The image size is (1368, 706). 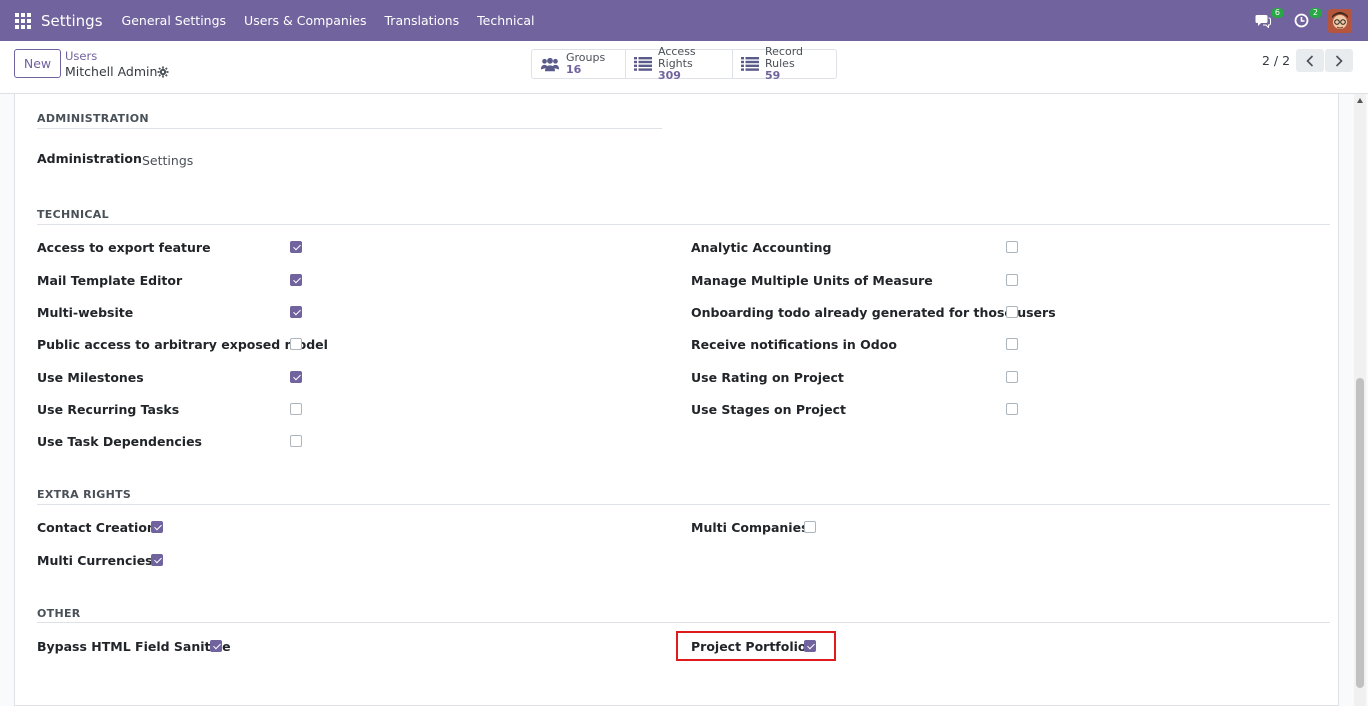 What do you see at coordinates (812, 280) in the screenshot?
I see `field-label: Manage Multiple Units of Measure` at bounding box center [812, 280].